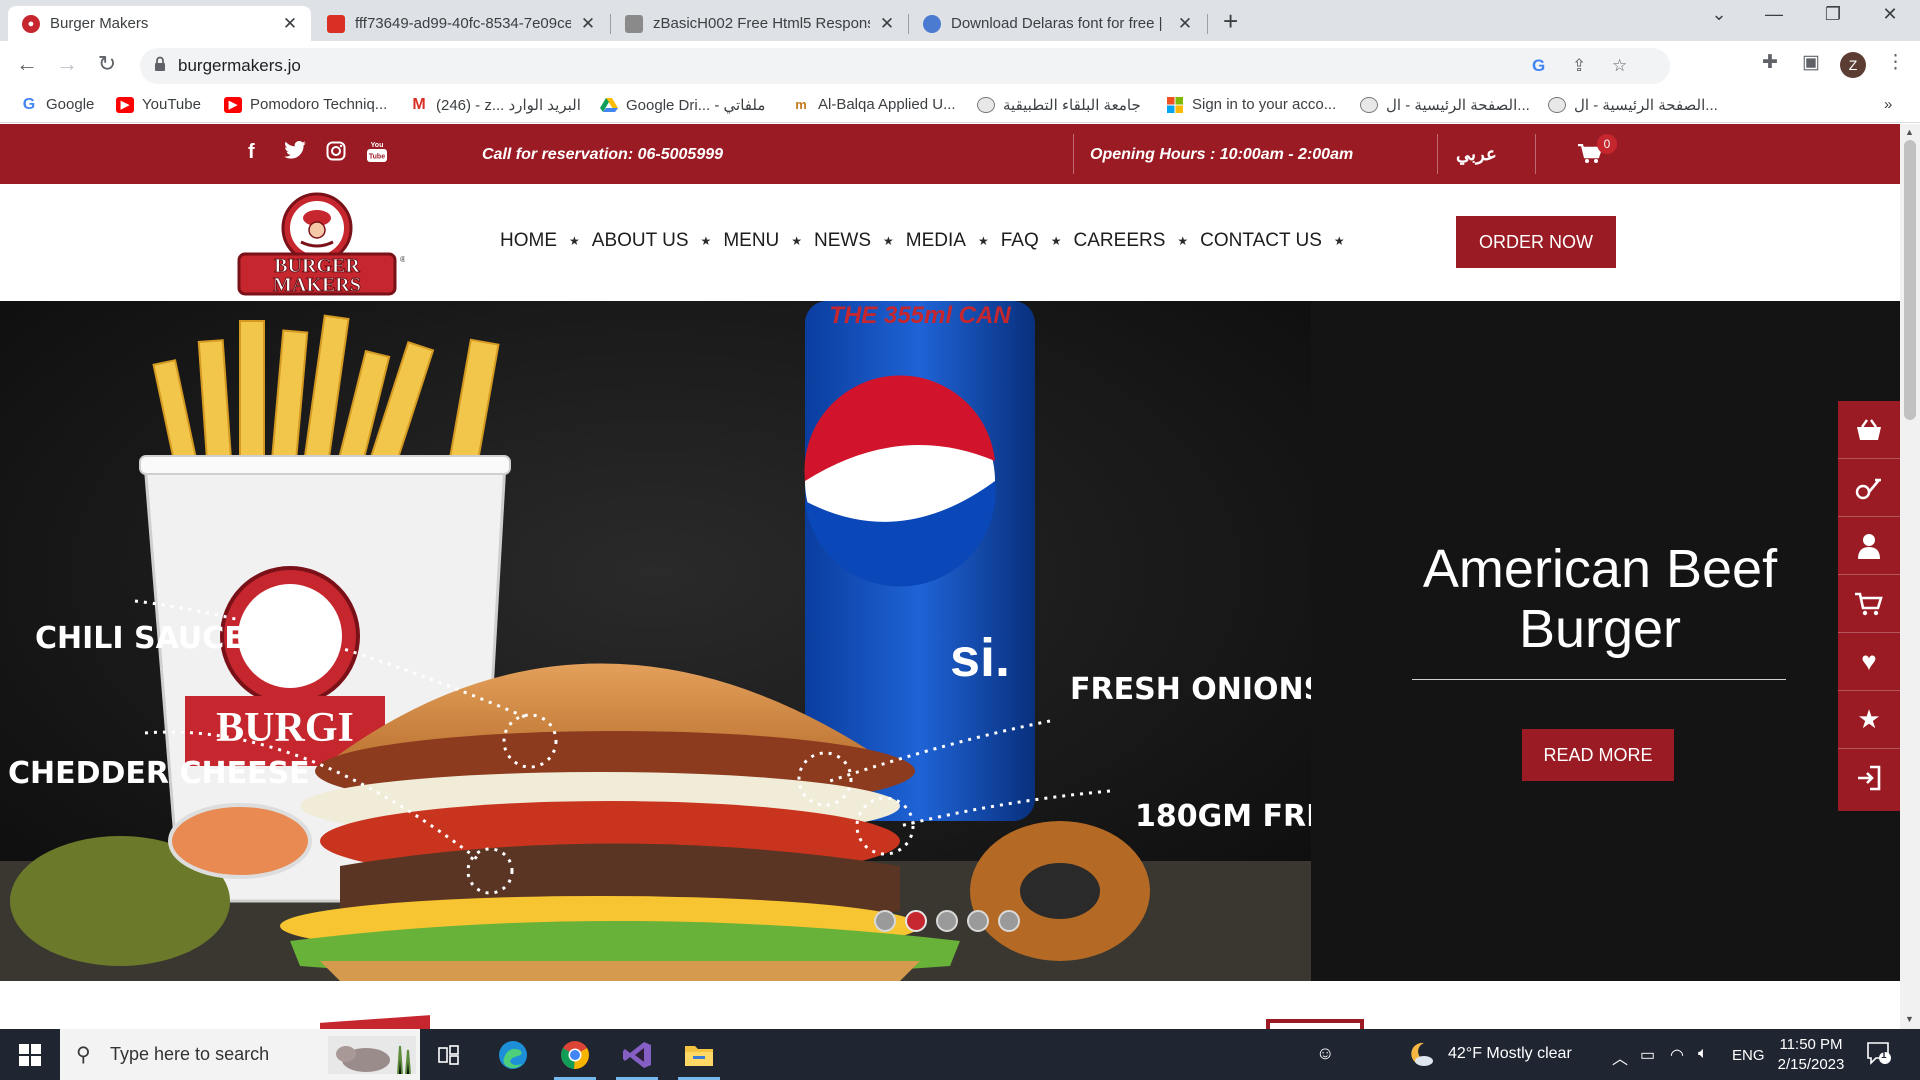 The height and width of the screenshot is (1080, 1920). Describe the element at coordinates (1811, 1054) in the screenshot. I see `system-clock: 11:50 PM 2/15/2023` at that location.